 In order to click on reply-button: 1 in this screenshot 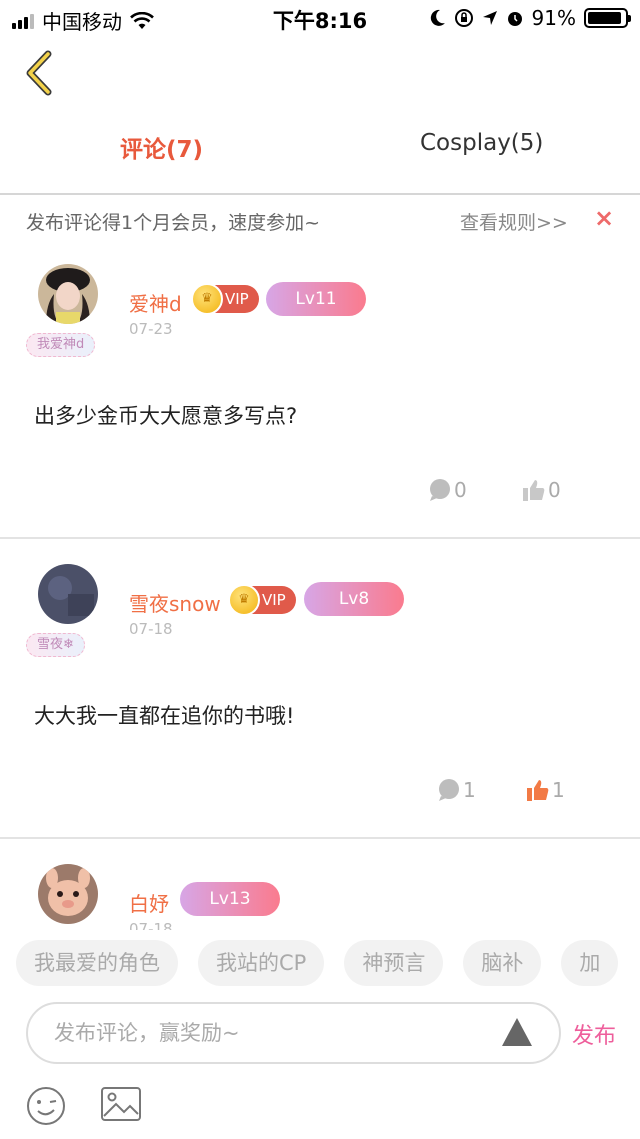, I will do `click(456, 790)`.